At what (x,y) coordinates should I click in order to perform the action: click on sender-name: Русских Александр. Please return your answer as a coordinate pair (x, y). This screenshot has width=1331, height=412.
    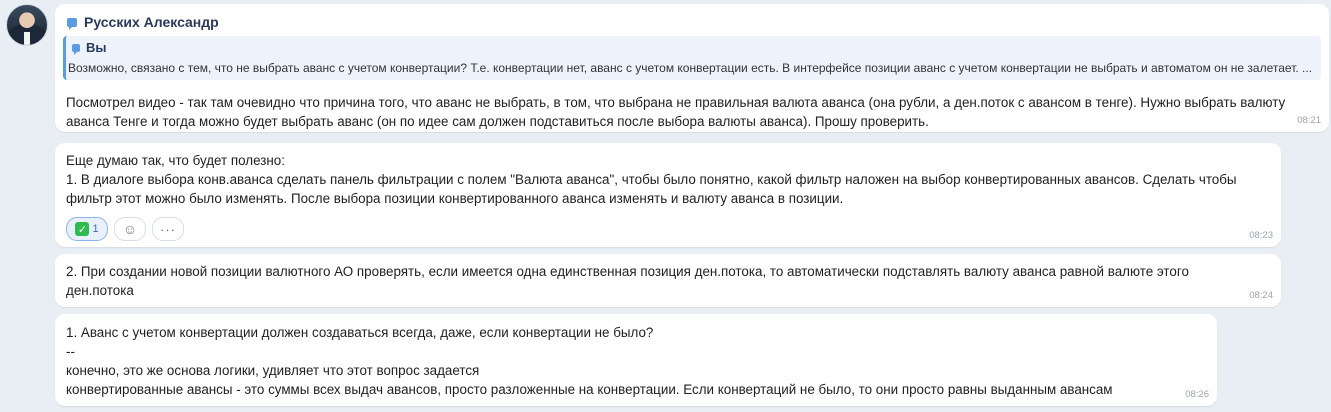
    Looking at the image, I should click on (143, 22).